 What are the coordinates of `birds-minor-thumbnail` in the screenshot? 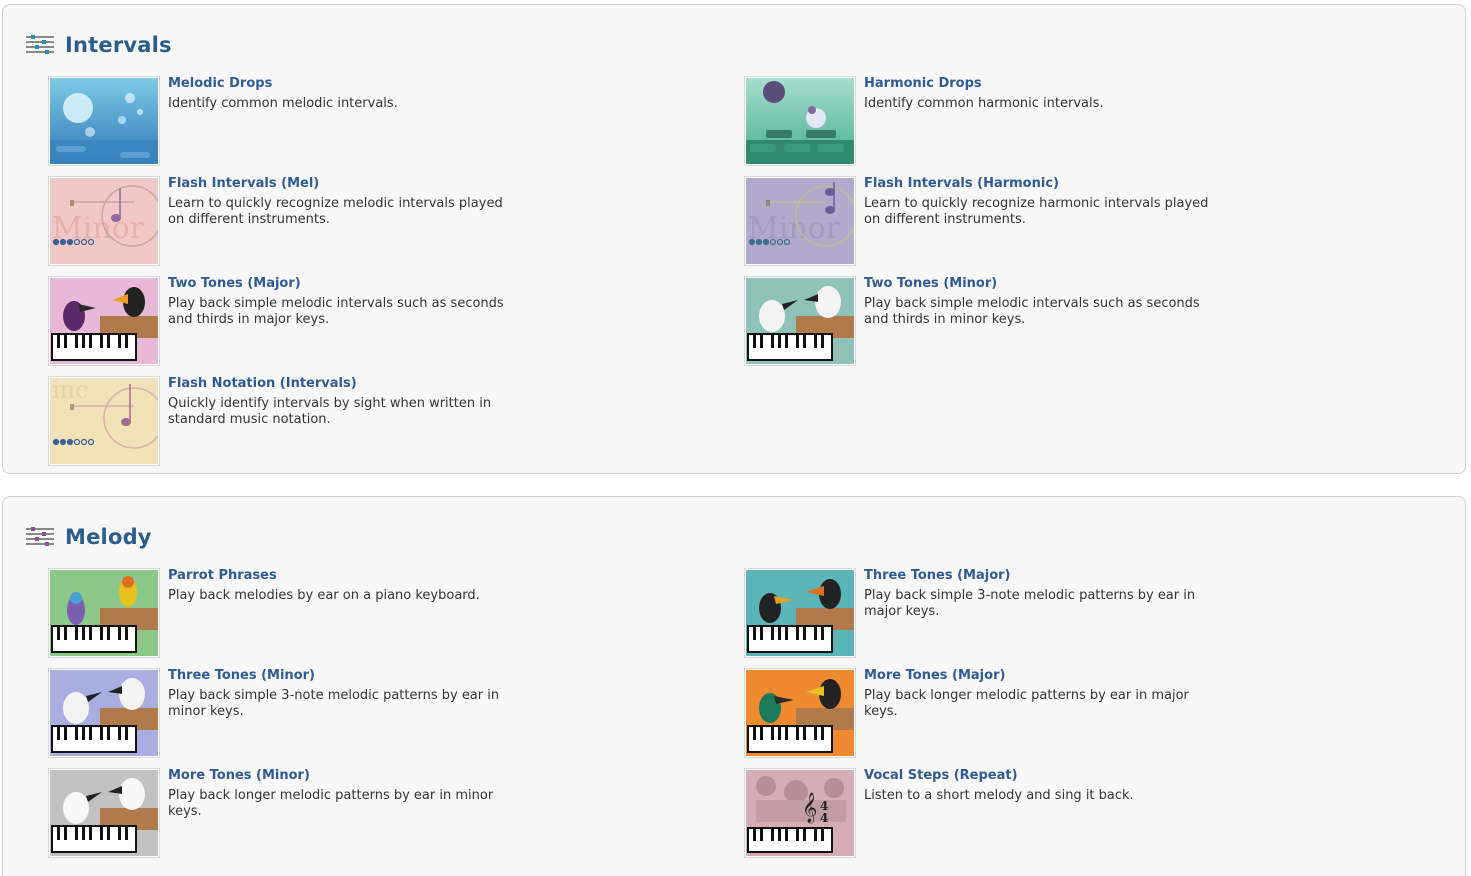 It's located at (800, 321).